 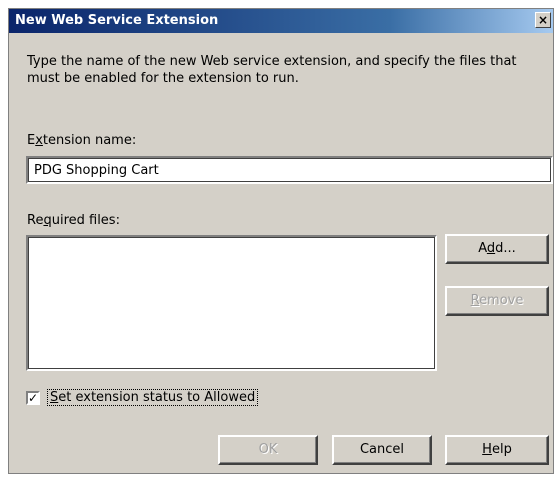 What do you see at coordinates (382, 450) in the screenshot?
I see `cancel-button: Cancel` at bounding box center [382, 450].